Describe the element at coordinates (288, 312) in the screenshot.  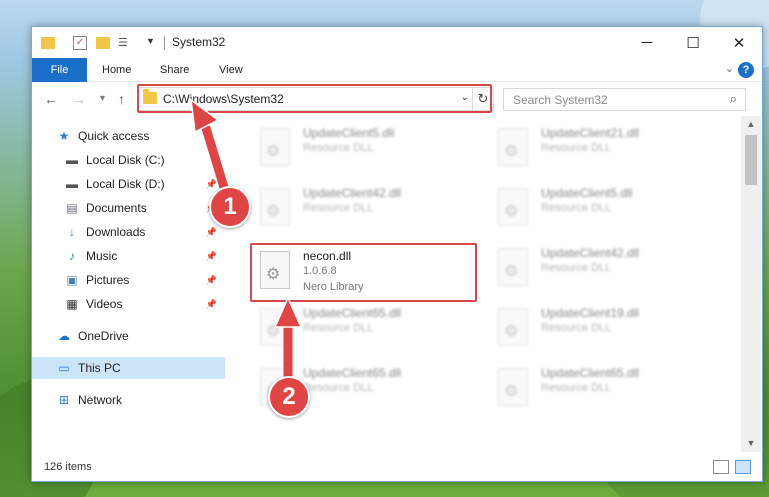
I see `arrowhead-2-icon` at that location.